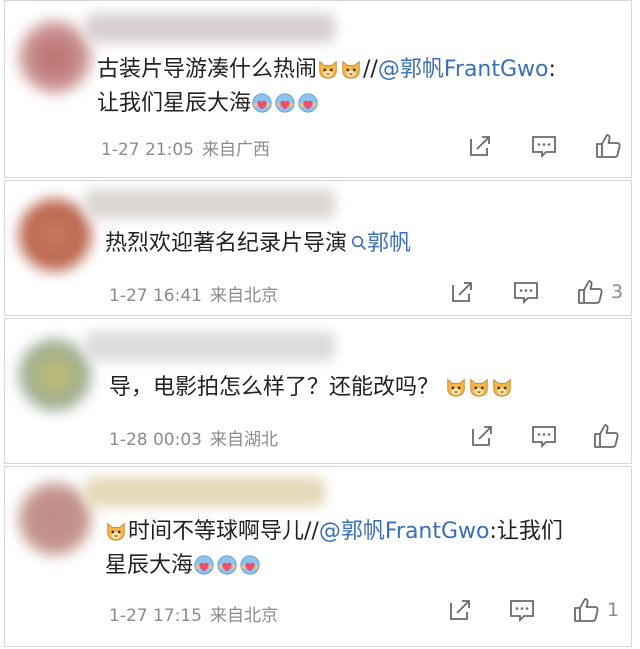 This screenshot has height=649, width=640. Describe the element at coordinates (389, 243) in the screenshot. I see `topic-link: 郭帆` at that location.